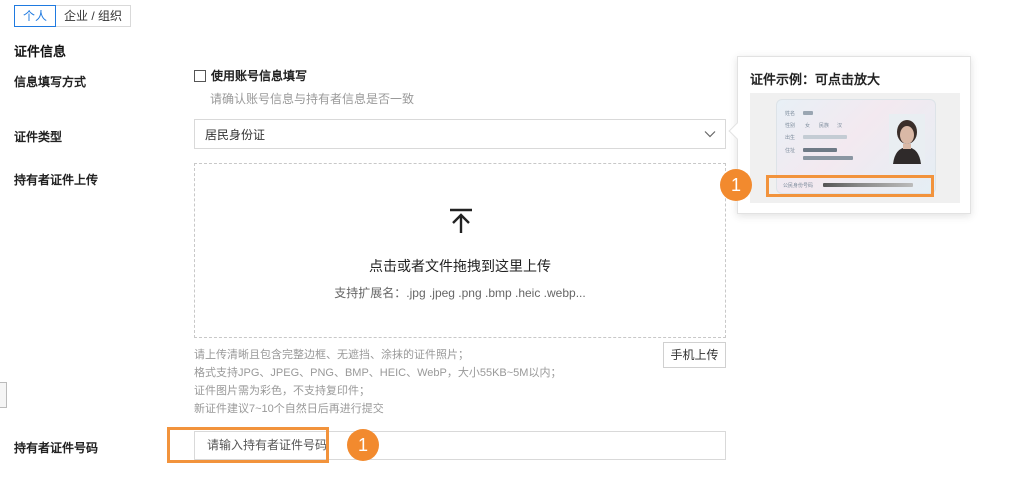 The width and height of the screenshot is (1034, 481). What do you see at coordinates (907, 139) in the screenshot?
I see `portrait-photo` at bounding box center [907, 139].